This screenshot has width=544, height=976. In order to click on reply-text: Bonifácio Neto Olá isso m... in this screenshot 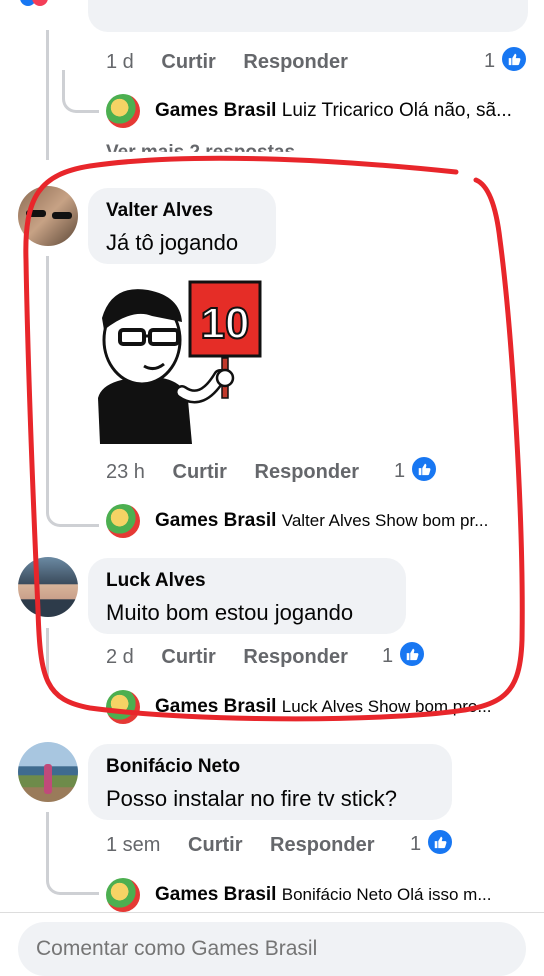, I will do `click(386, 894)`.